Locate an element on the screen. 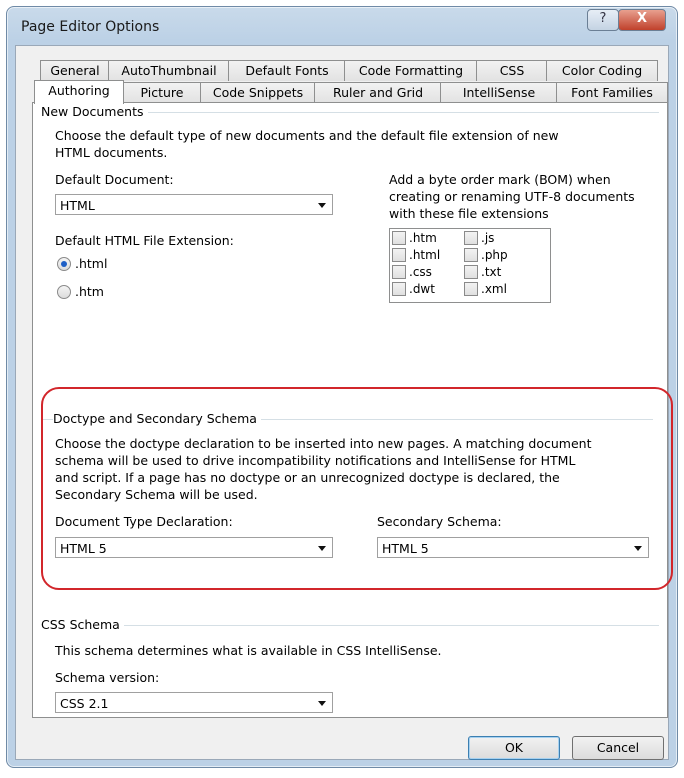 The width and height of the screenshot is (684, 778). help-button: ? is located at coordinates (603, 20).